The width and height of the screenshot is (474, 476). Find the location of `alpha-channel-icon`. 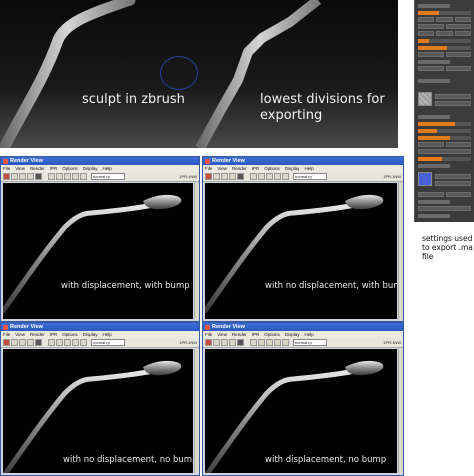

alpha-channel-icon is located at coordinates (59, 342).